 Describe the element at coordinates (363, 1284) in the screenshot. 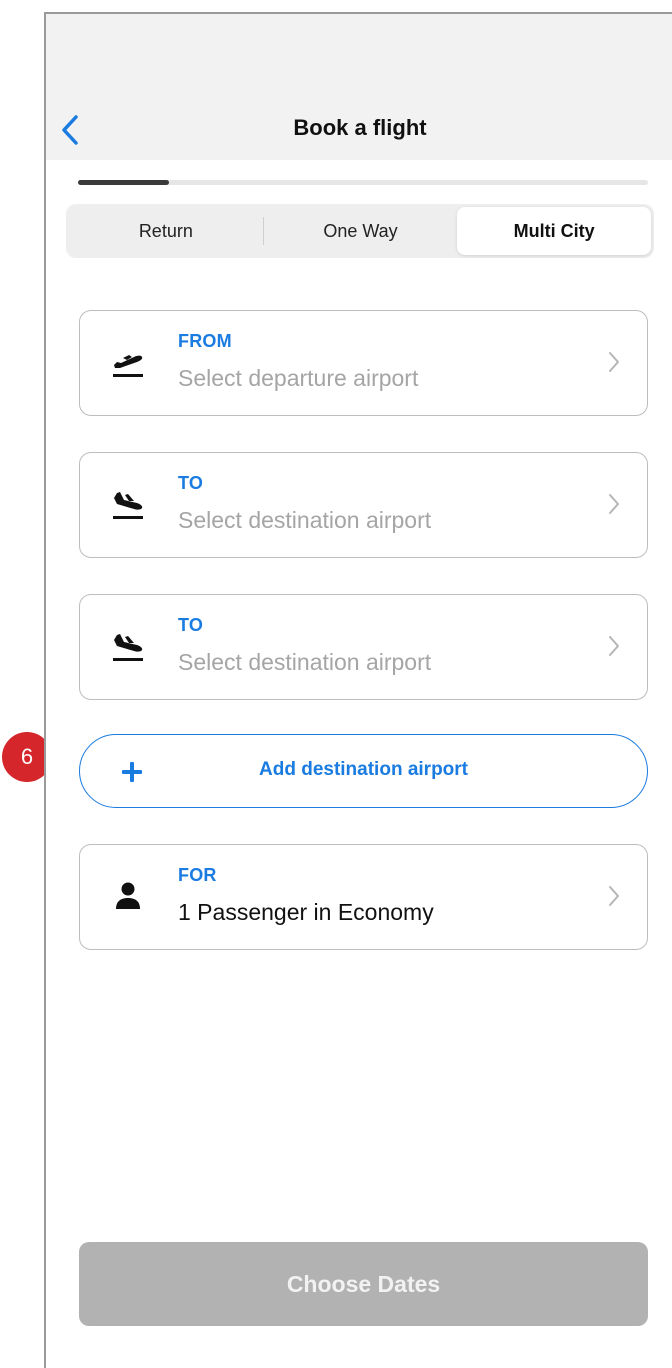

I see `choose-dates-button: Choose Dates` at that location.